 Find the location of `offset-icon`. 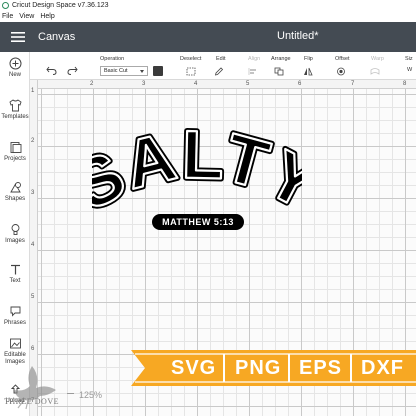

offset-icon is located at coordinates (341, 71).